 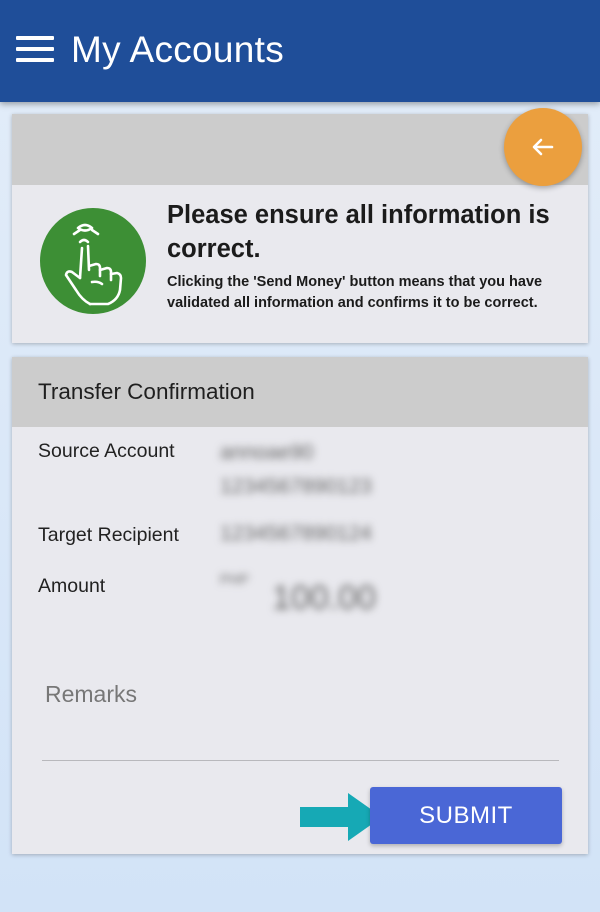 What do you see at coordinates (146, 391) in the screenshot?
I see `confirmation-title: Transfer Confirmation` at bounding box center [146, 391].